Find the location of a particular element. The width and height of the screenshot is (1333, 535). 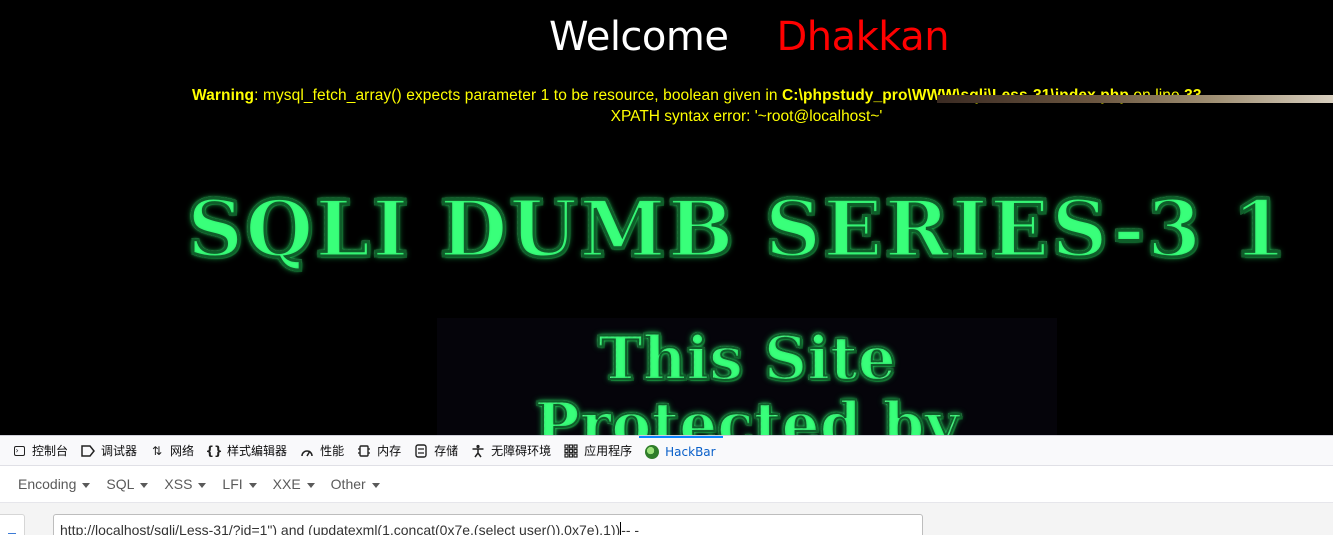

tab-console: › 控制台 is located at coordinates (40, 450).